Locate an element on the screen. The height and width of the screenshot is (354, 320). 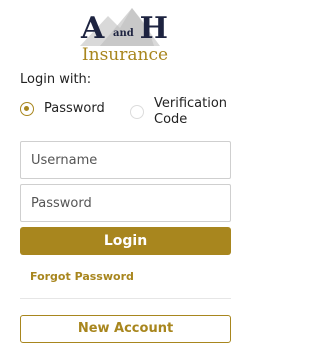
login-button: Login is located at coordinates (125, 241).